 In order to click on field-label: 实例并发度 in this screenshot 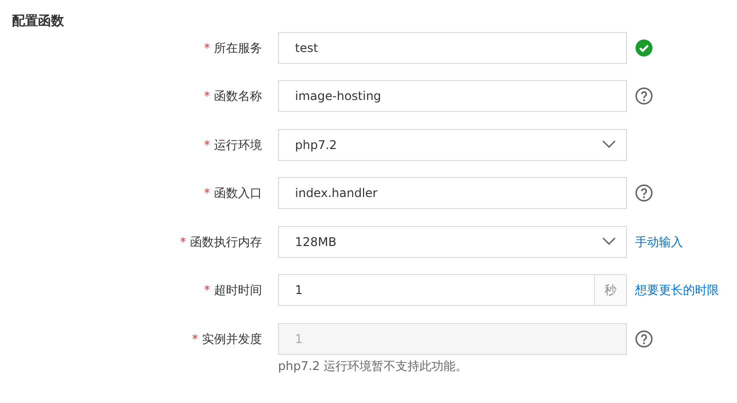, I will do `click(232, 339)`.